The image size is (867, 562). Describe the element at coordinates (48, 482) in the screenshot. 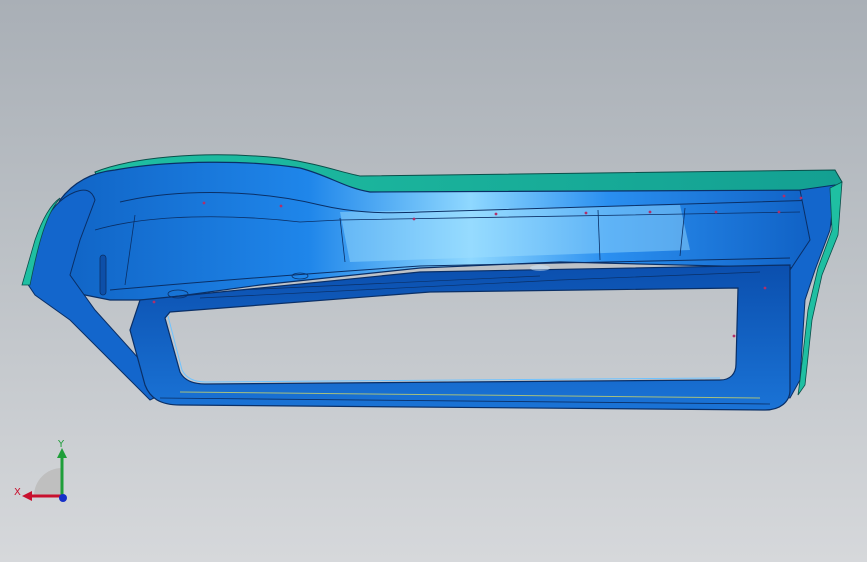

I see `triad-quadrant` at that location.